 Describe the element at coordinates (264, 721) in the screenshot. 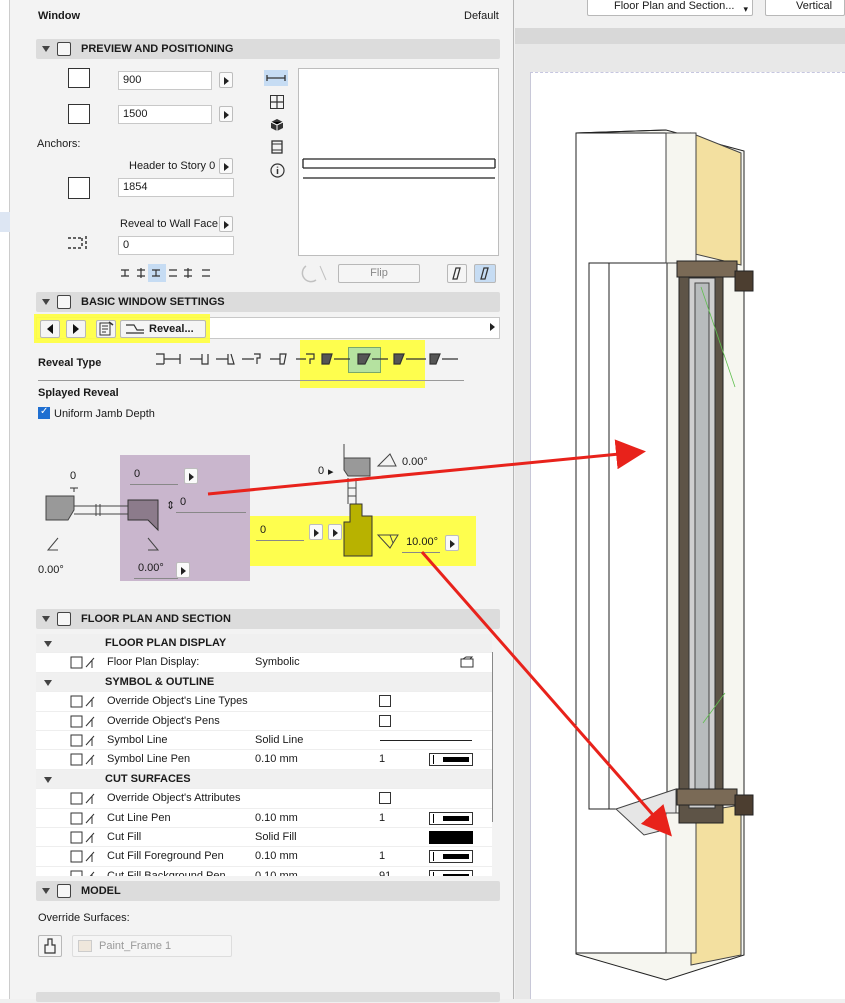

I see `property-row: Override Object's Pens` at that location.